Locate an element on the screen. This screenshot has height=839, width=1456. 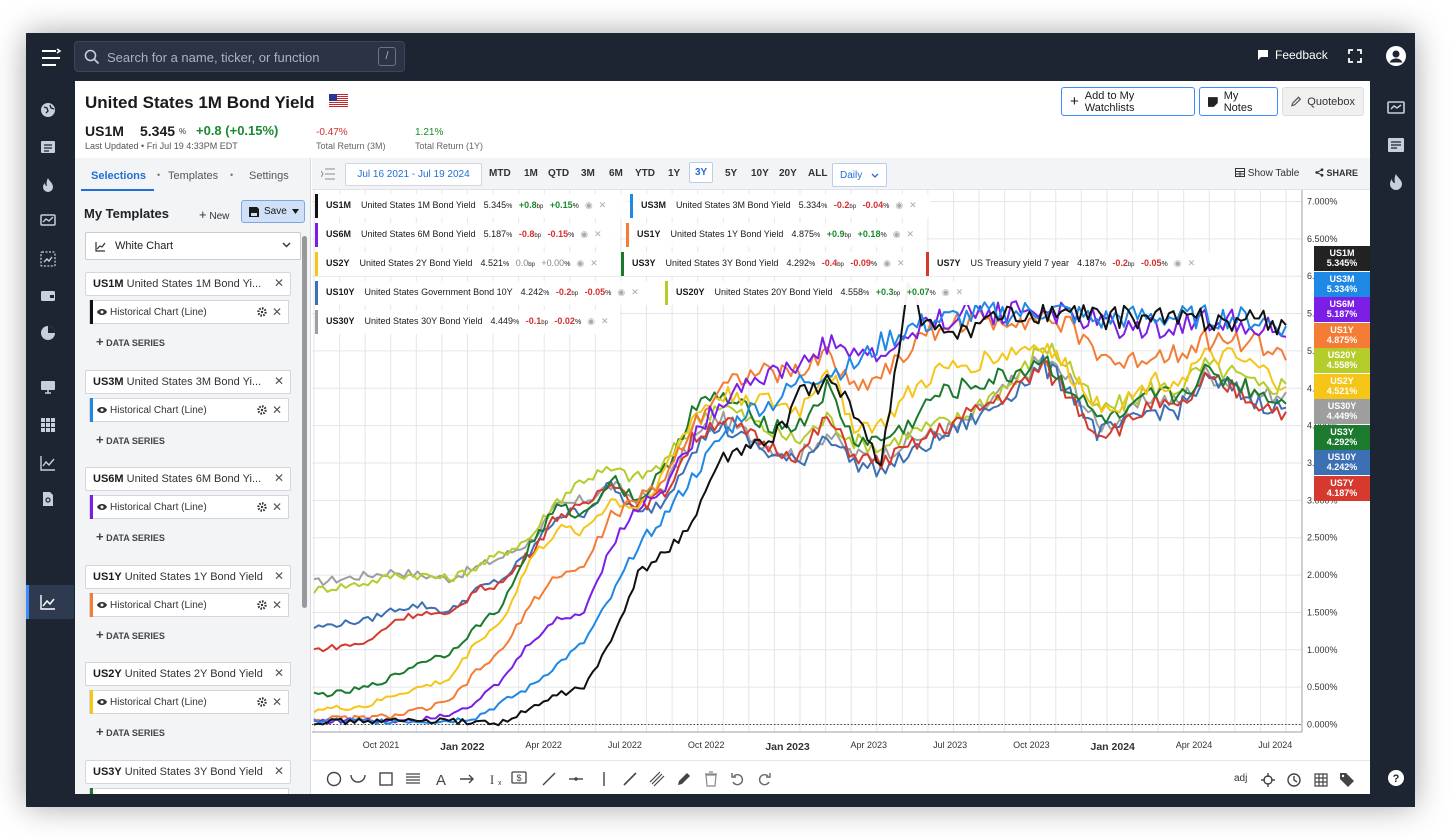
price-label-tool-icon: Ix is located at coordinates (494, 779).